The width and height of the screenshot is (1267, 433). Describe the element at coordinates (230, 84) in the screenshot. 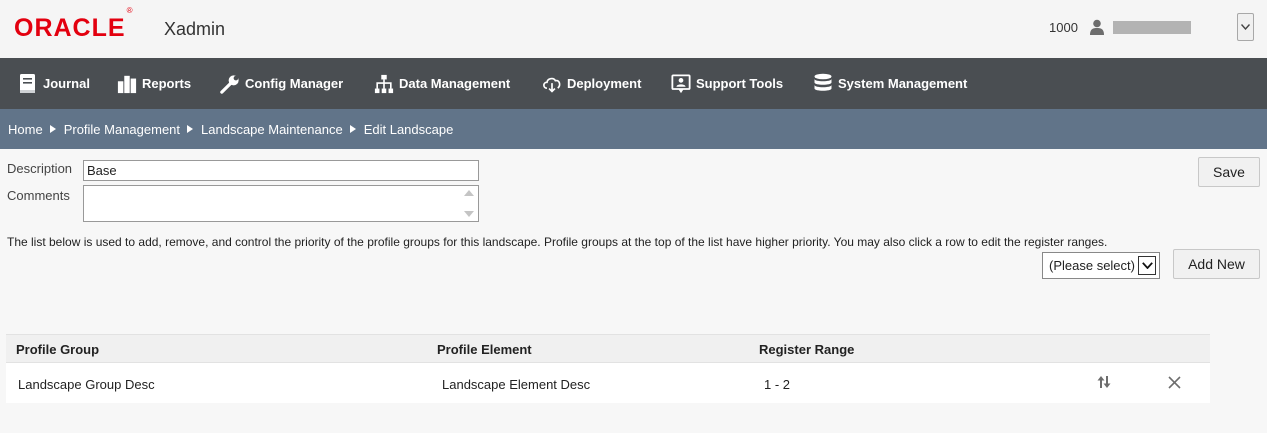

I see `wrench-icon` at that location.